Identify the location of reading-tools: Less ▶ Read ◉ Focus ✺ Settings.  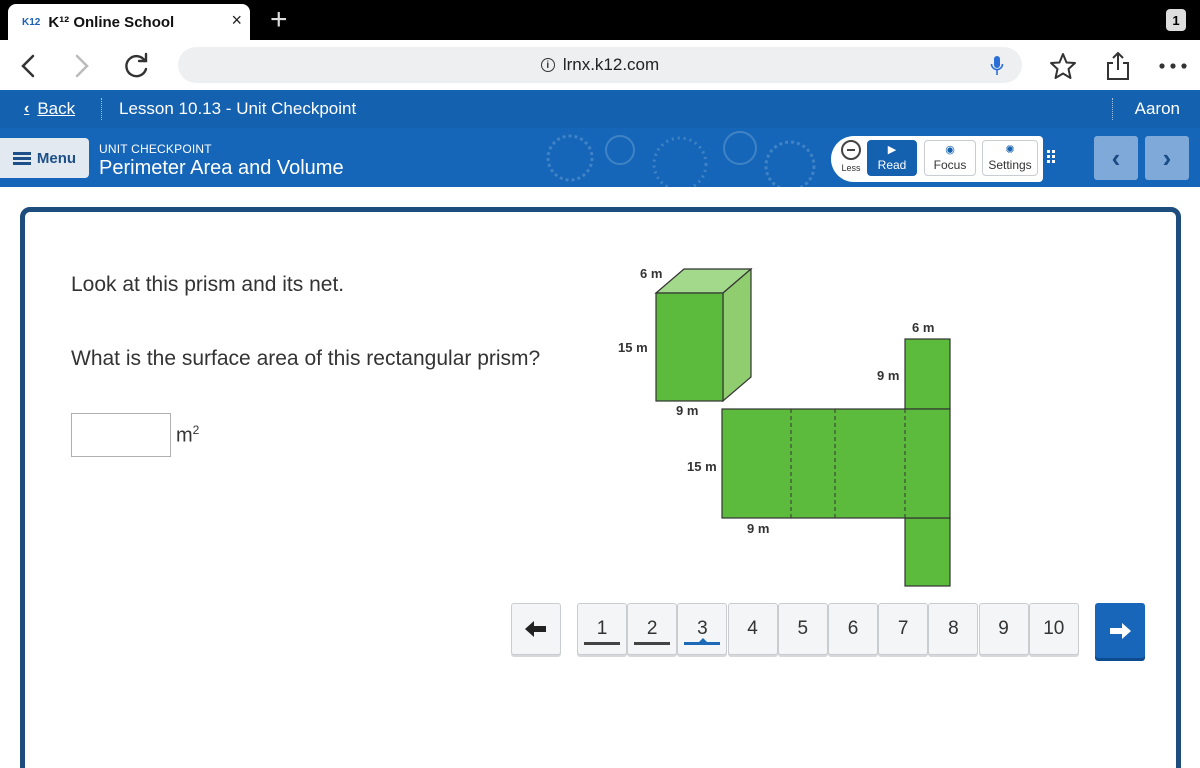
(937, 159).